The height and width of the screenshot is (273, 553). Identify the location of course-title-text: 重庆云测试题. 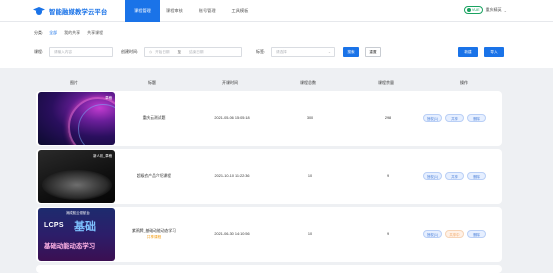
(154, 118).